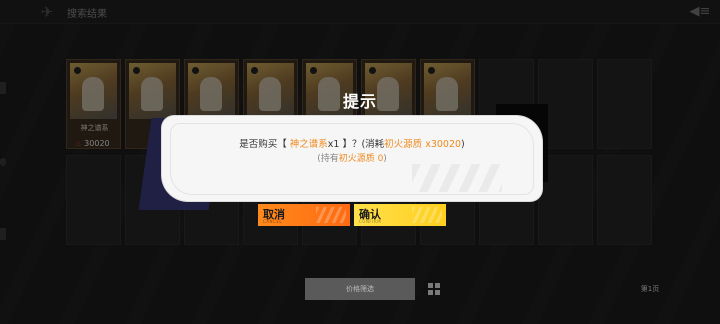  Describe the element at coordinates (370, 221) in the screenshot. I see `confirm-sublabel: CONFIRM` at that location.